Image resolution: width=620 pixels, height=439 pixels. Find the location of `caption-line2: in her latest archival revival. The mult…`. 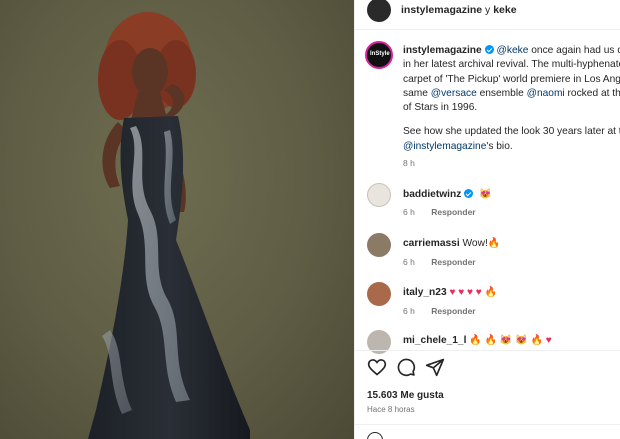

caption-line2: in her latest archival revival. The mult… is located at coordinates (511, 65).